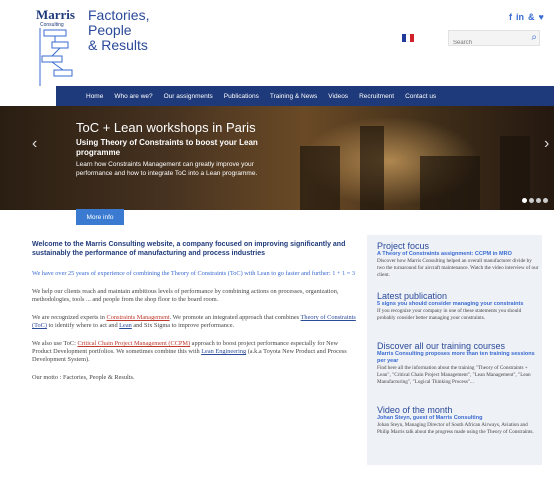  What do you see at coordinates (100, 217) in the screenshot?
I see `more-info-button: More info` at bounding box center [100, 217].